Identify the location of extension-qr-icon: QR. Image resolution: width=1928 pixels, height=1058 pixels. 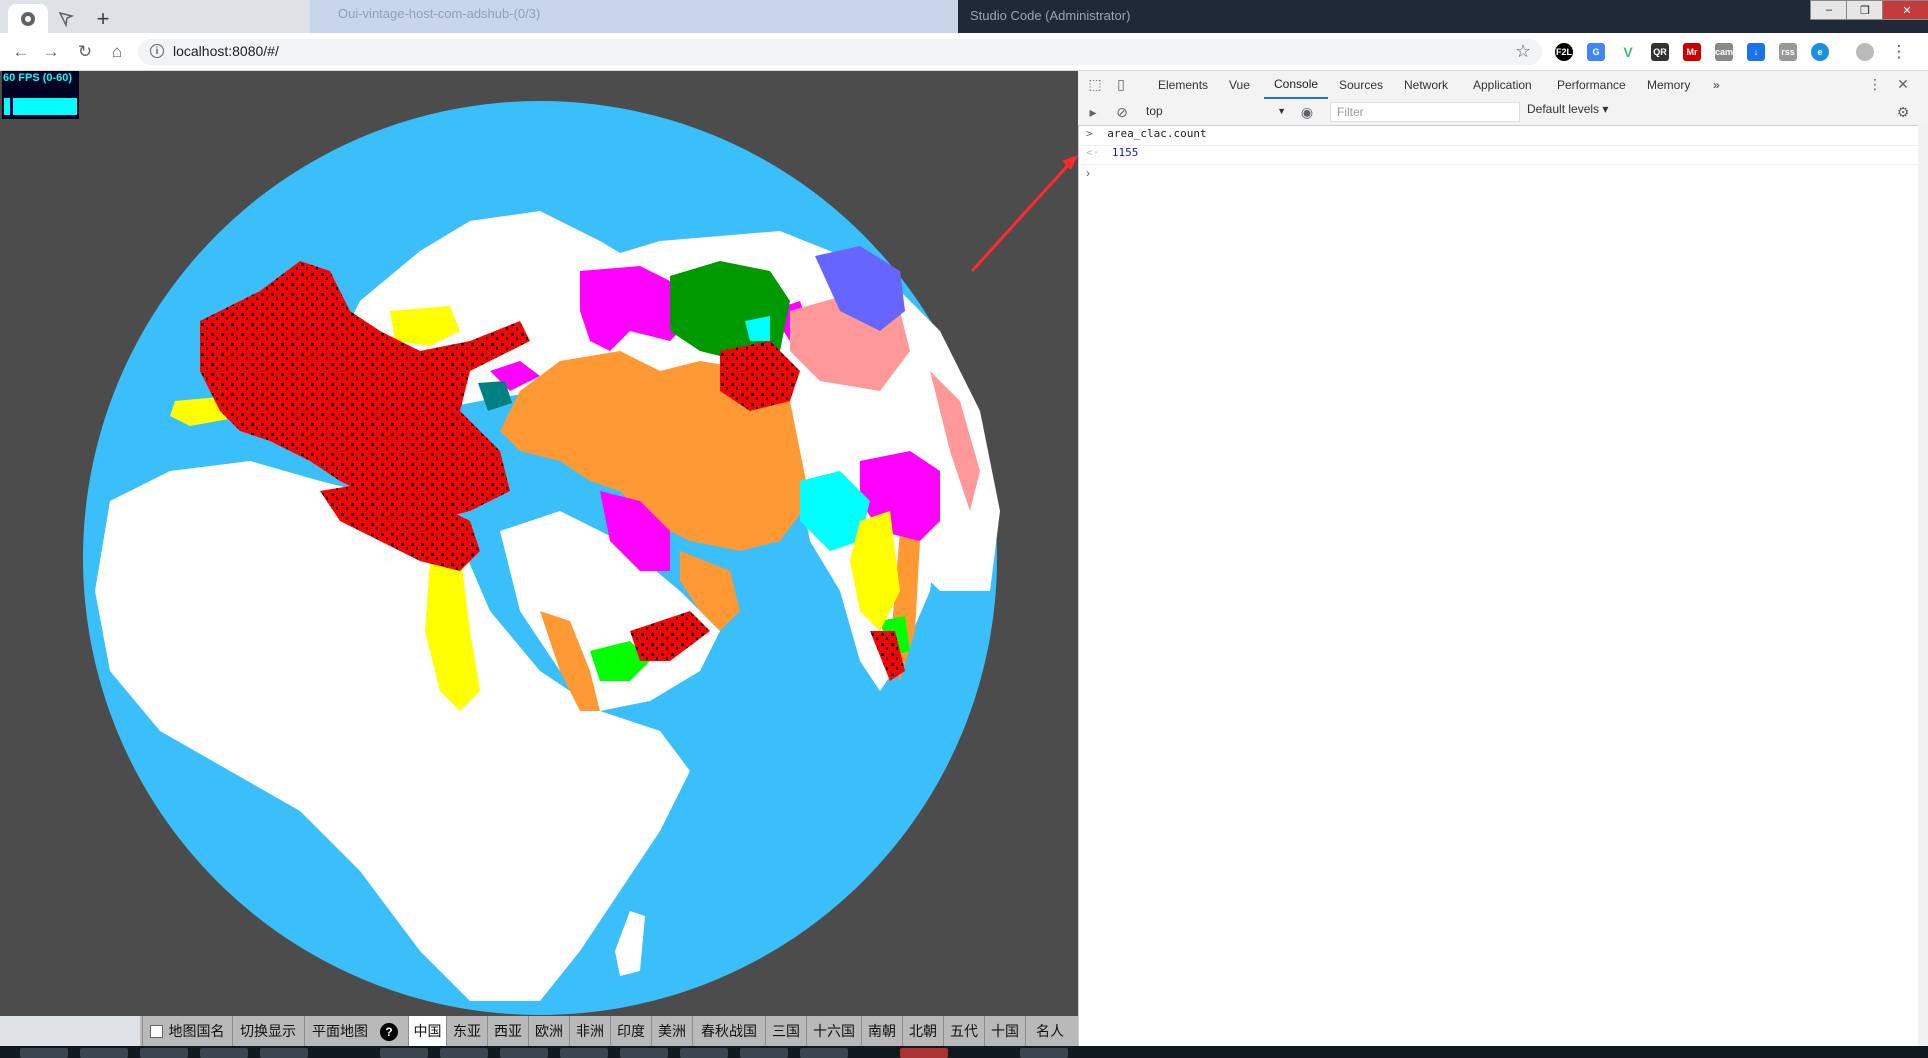
(1660, 52).